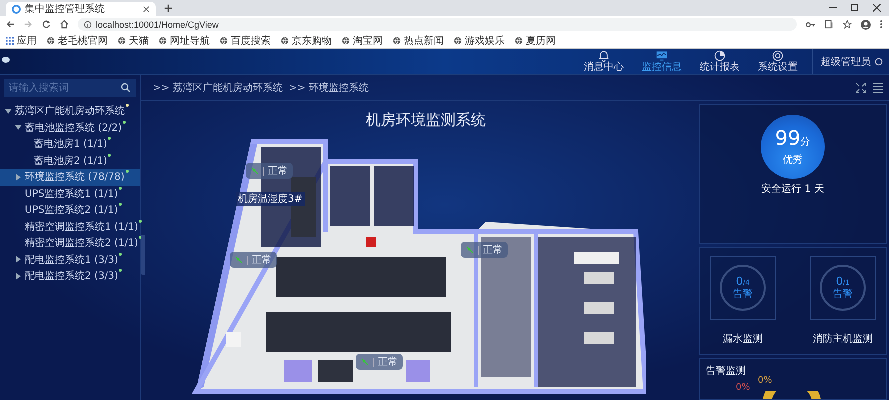 The width and height of the screenshot is (889, 400). Describe the element at coordinates (328, 87) in the screenshot. I see `breadcrumb-item: >> 环境监控系统` at that location.